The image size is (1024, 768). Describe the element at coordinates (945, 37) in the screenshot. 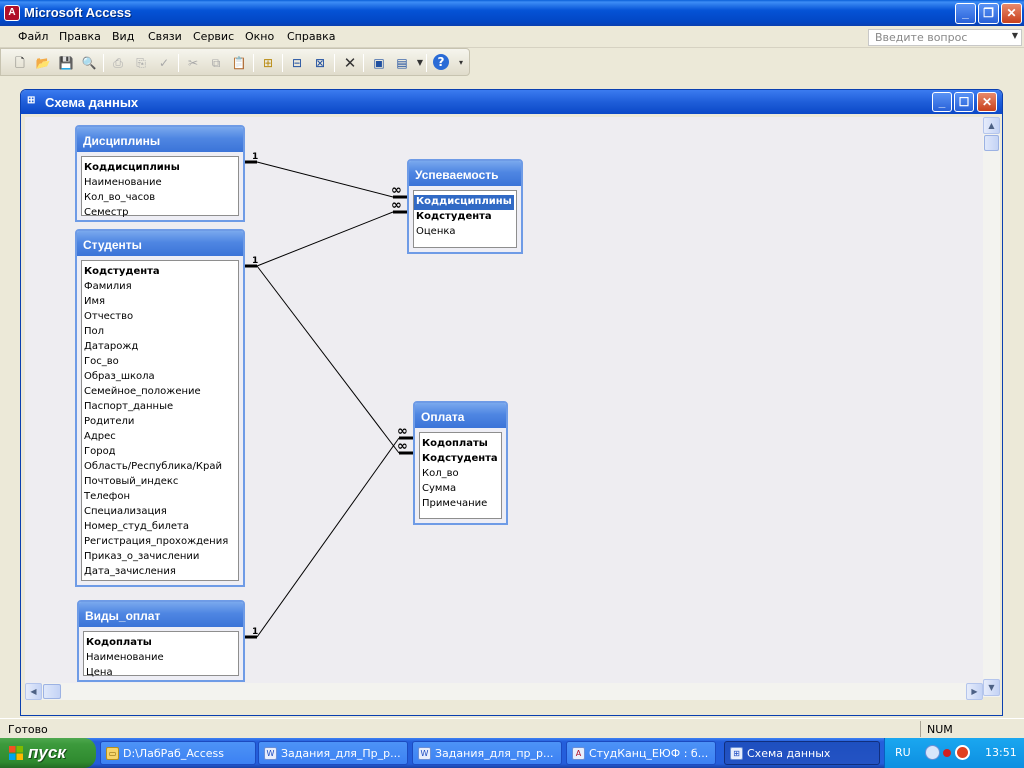

I see `ask-question-box: Введите вопрос ▼` at that location.